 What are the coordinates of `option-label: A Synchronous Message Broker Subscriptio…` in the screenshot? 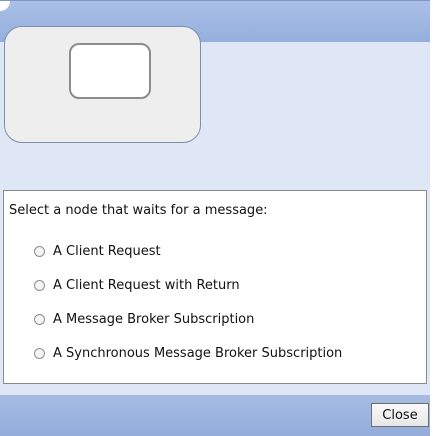 It's located at (198, 353).